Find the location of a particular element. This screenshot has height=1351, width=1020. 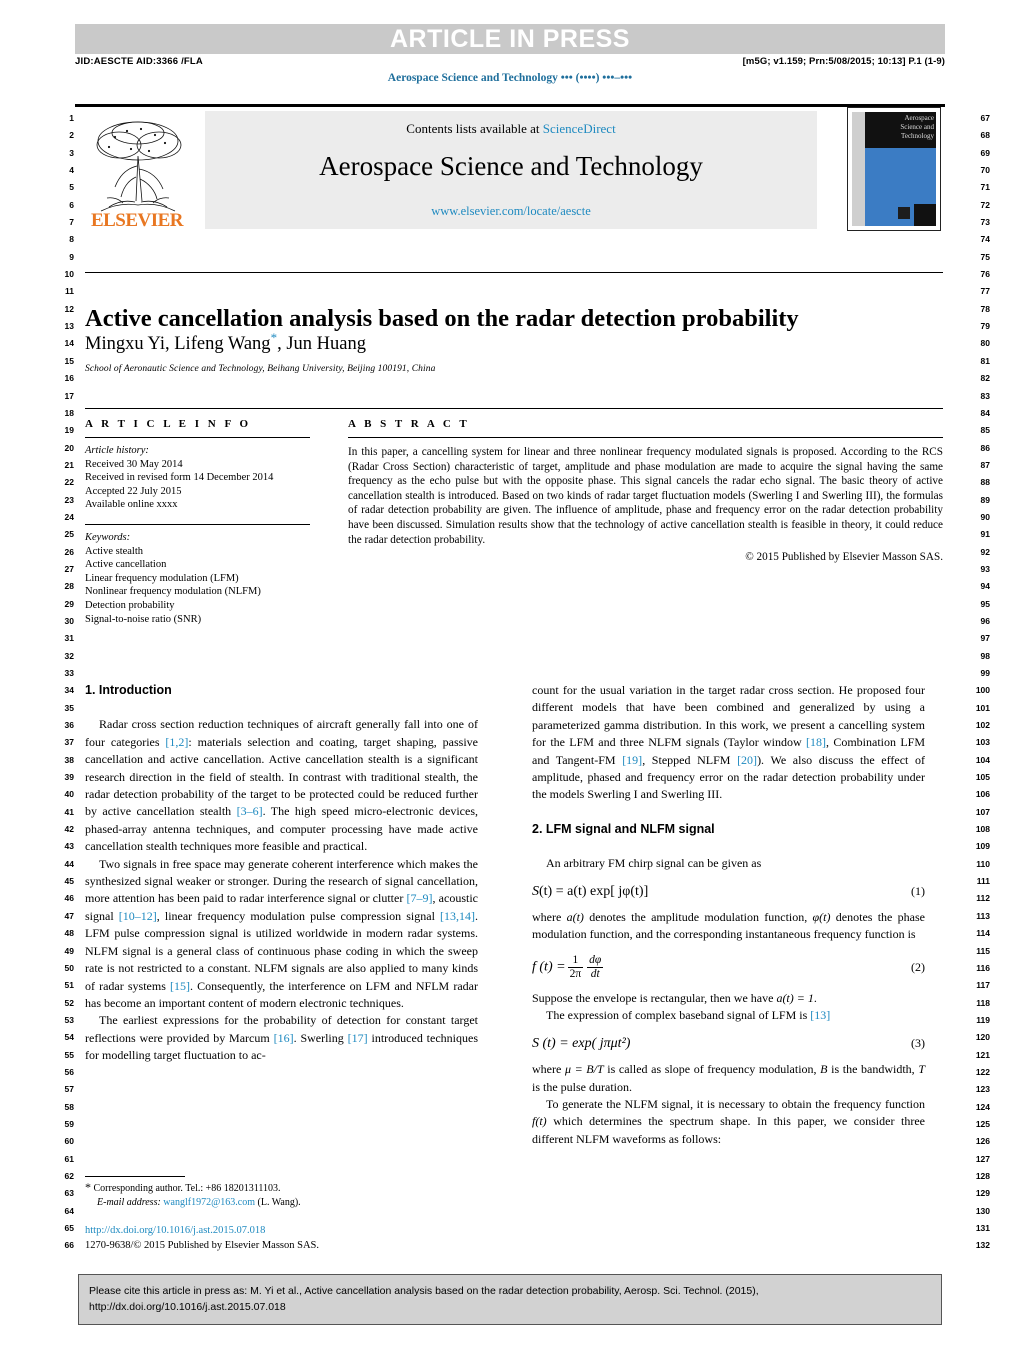

history-item: Received 30 May 2014 is located at coordinates (134, 464).